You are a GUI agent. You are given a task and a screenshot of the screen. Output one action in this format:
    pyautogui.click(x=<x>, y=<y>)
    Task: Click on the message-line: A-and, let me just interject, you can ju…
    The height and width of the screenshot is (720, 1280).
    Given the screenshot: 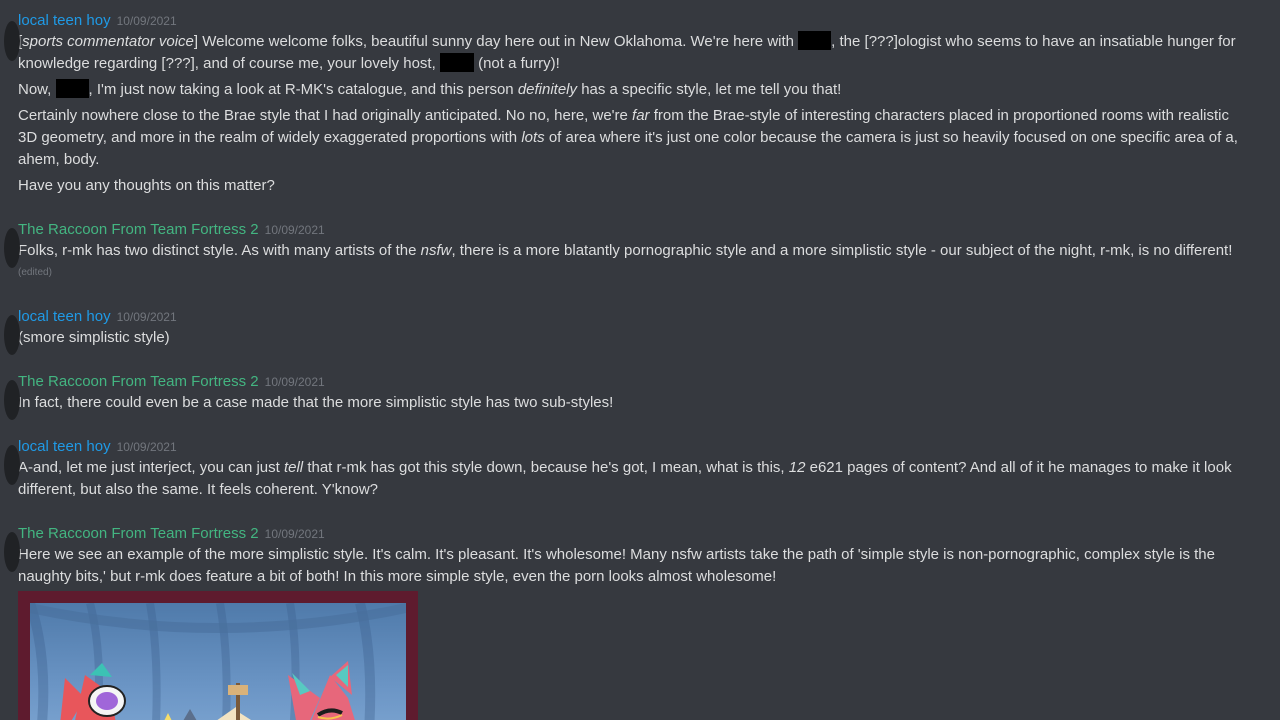 What is the action you would take?
    pyautogui.click(x=639, y=468)
    